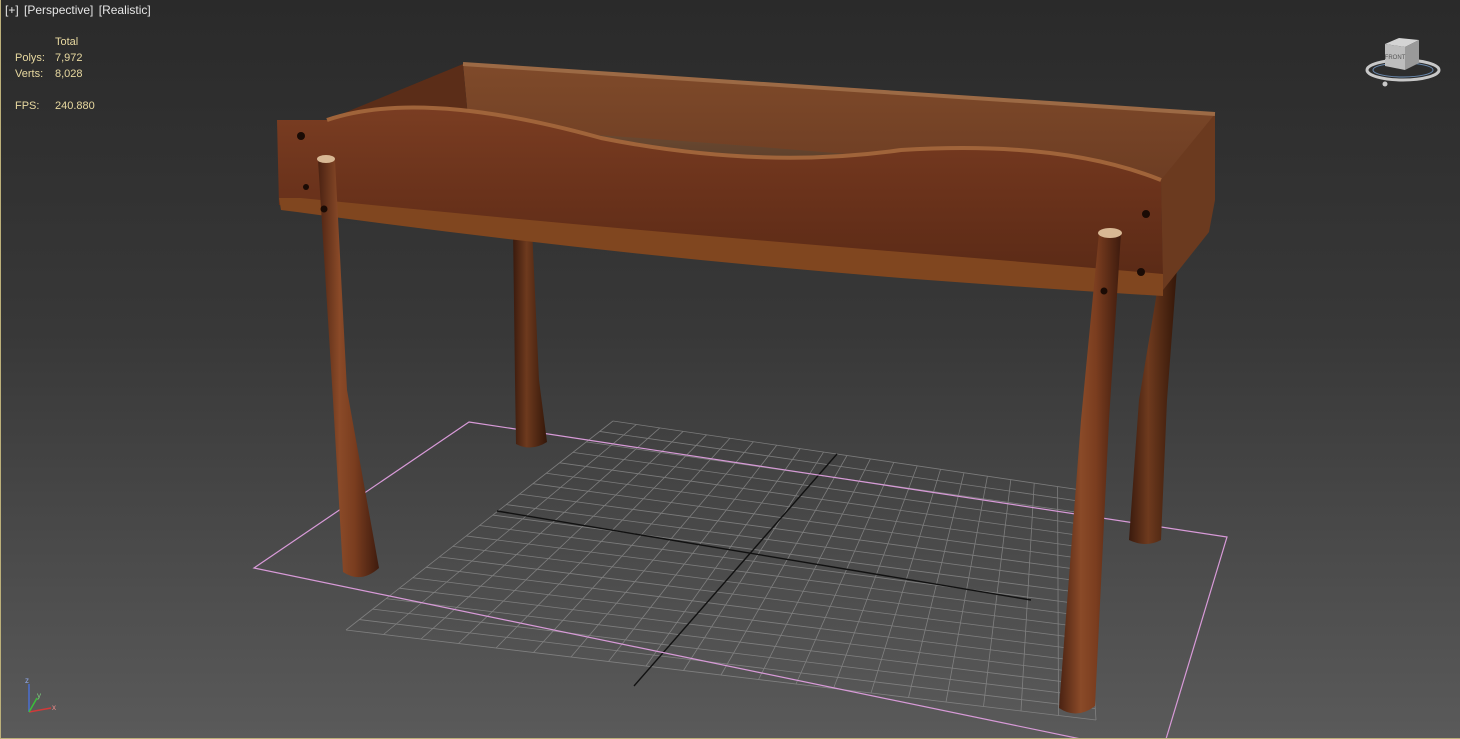 The image size is (1460, 739). Describe the element at coordinates (12, 10) in the screenshot. I see `viewport-general-menu: [+]` at that location.